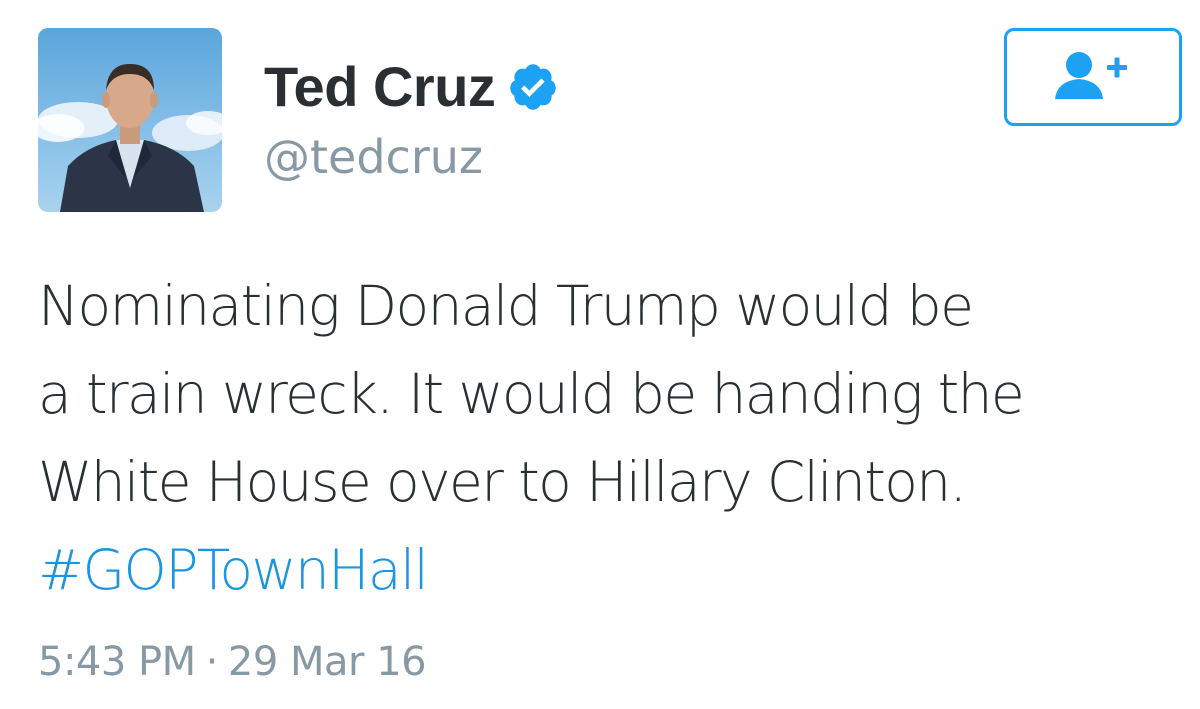  Describe the element at coordinates (502, 482) in the screenshot. I see `tweet-text-line: White House over to Hillary Clinton.` at that location.